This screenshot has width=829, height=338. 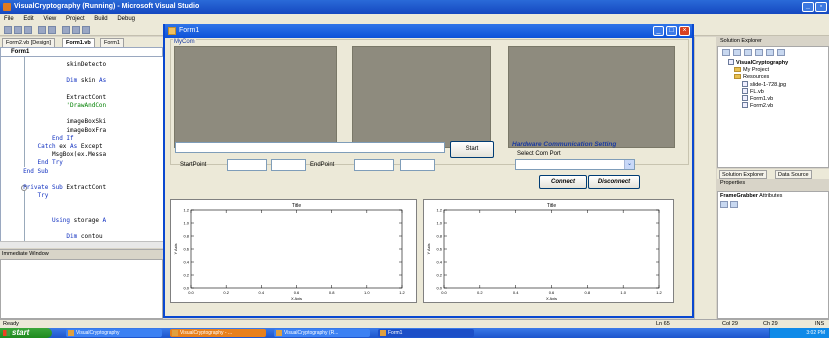 I want to click on form1-title-bar: Form1 _ □ ×, so click(x=428, y=31).